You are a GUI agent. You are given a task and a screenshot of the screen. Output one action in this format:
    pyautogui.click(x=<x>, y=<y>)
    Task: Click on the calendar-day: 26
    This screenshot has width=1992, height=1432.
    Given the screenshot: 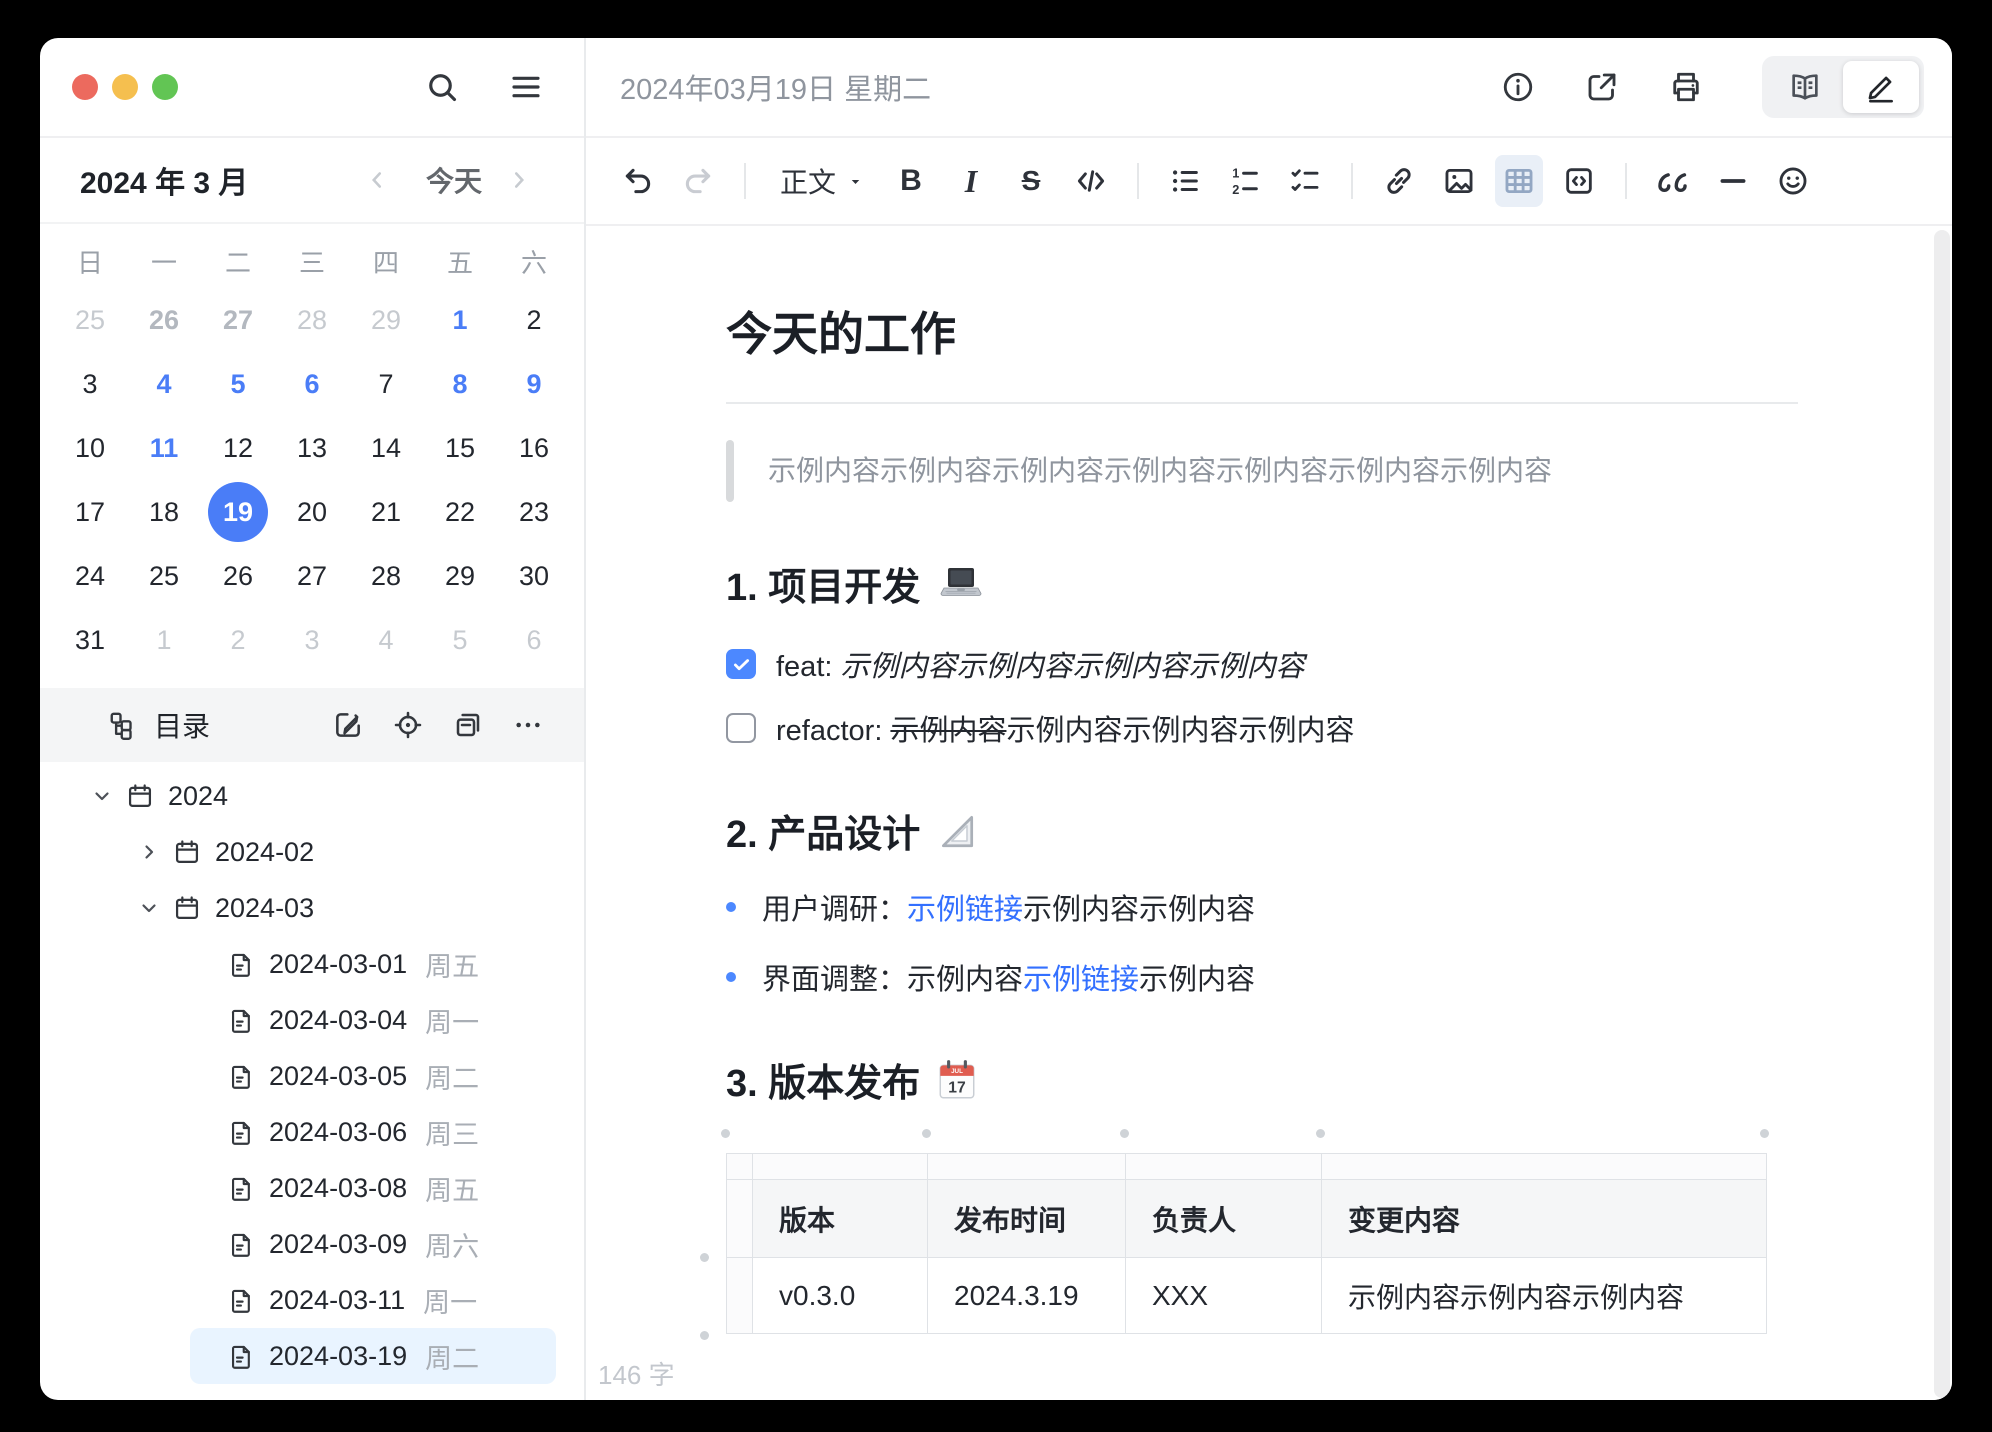 What is the action you would take?
    pyautogui.click(x=164, y=320)
    